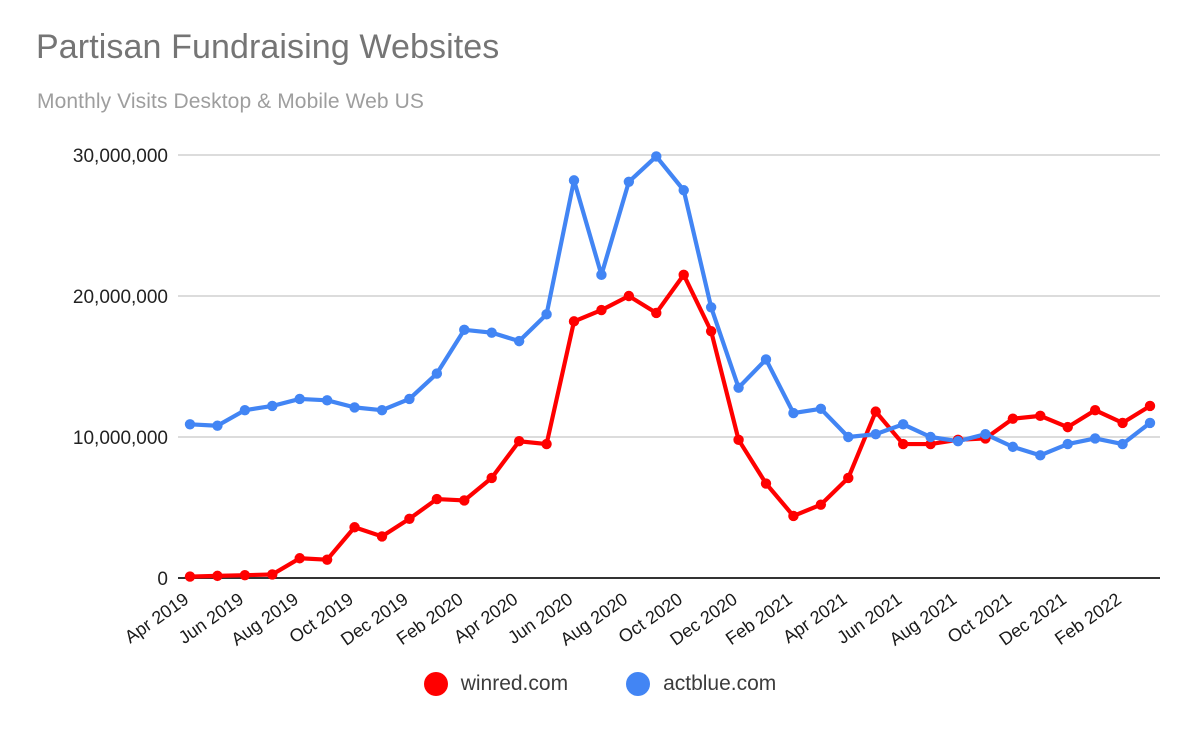 The height and width of the screenshot is (742, 1200). I want to click on y-axis-tick-label: 0, so click(162, 579).